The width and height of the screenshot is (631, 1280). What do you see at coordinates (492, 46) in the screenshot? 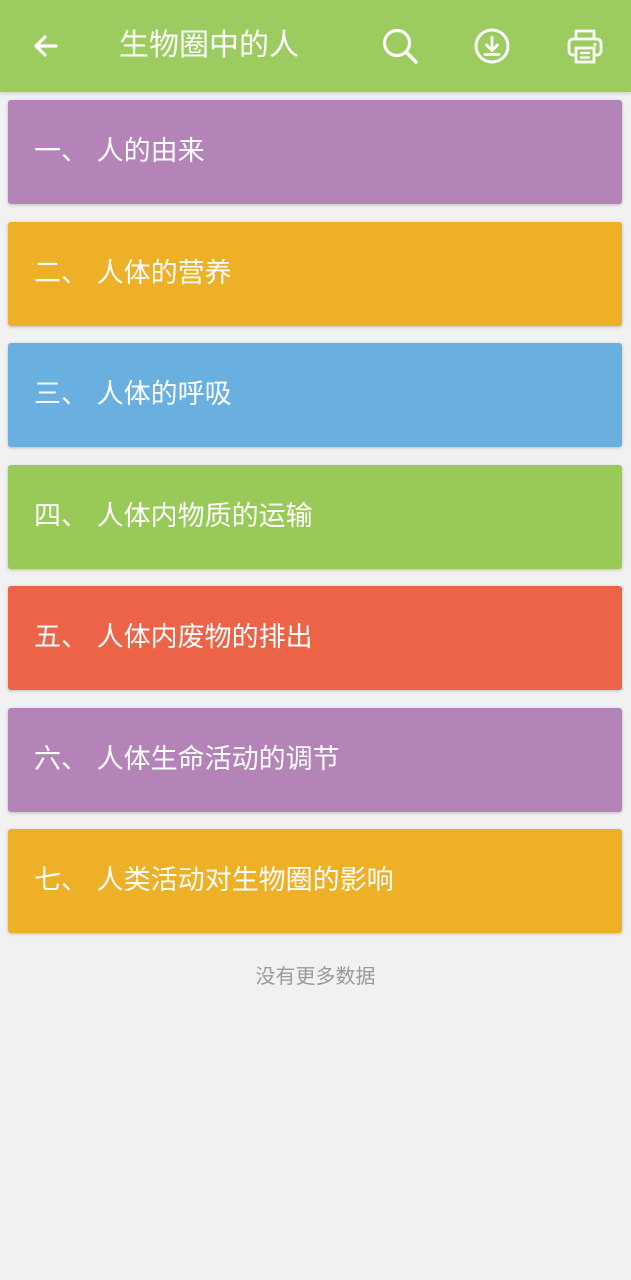
I see `download-icon` at bounding box center [492, 46].